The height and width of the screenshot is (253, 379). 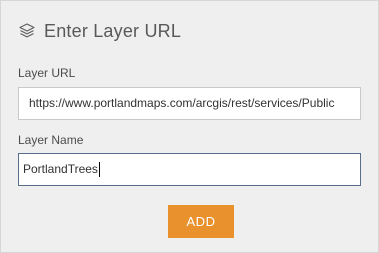 I want to click on text-cursor, so click(x=99, y=170).